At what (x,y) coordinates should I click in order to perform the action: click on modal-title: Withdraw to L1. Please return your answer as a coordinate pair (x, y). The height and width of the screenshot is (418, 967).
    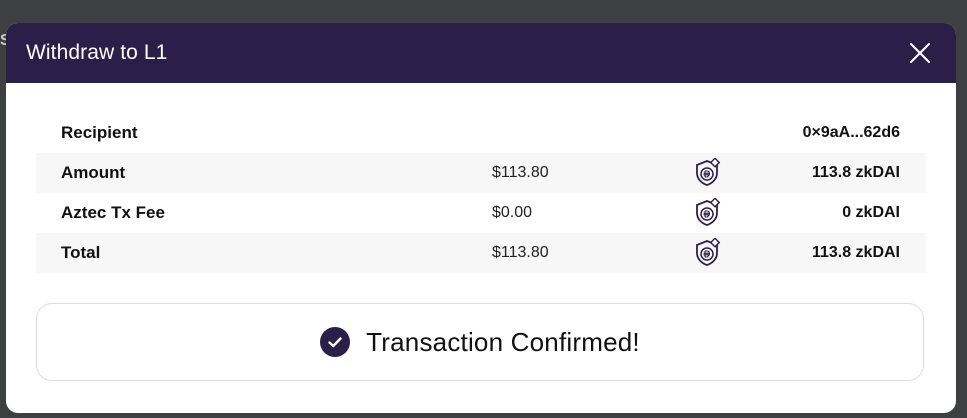
    Looking at the image, I should click on (97, 52).